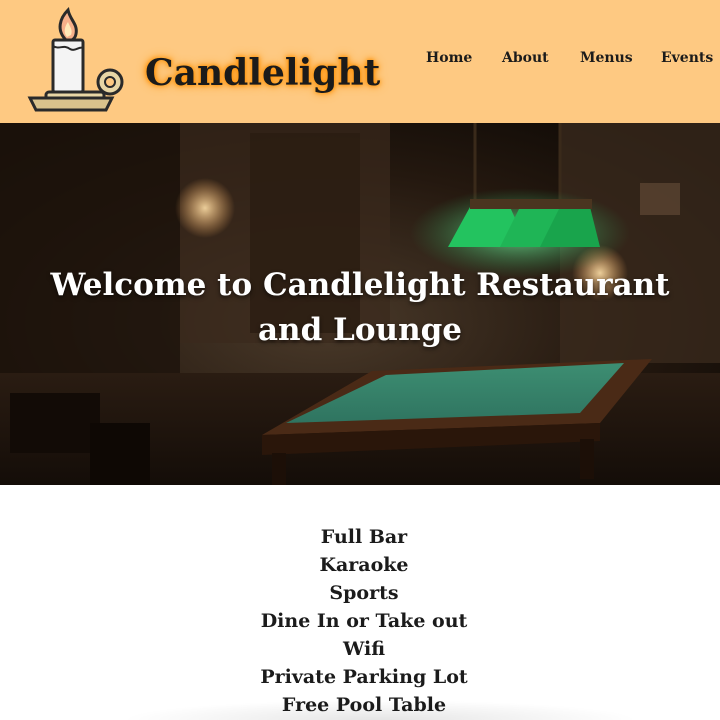 This screenshot has width=720, height=720. I want to click on candle-icon, so click(76, 59).